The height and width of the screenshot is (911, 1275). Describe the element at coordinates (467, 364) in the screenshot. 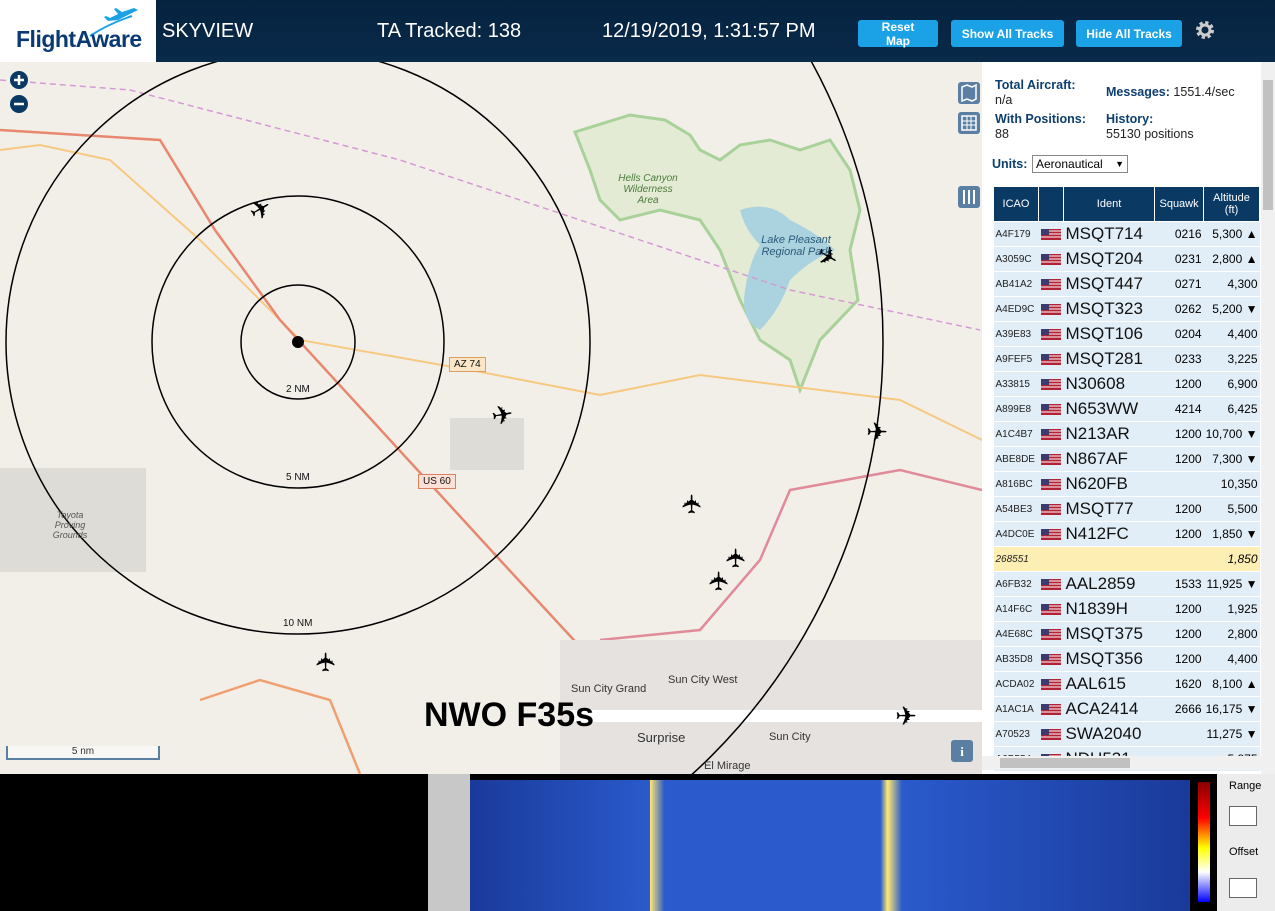

I see `road-label-az74: AZ 74` at that location.